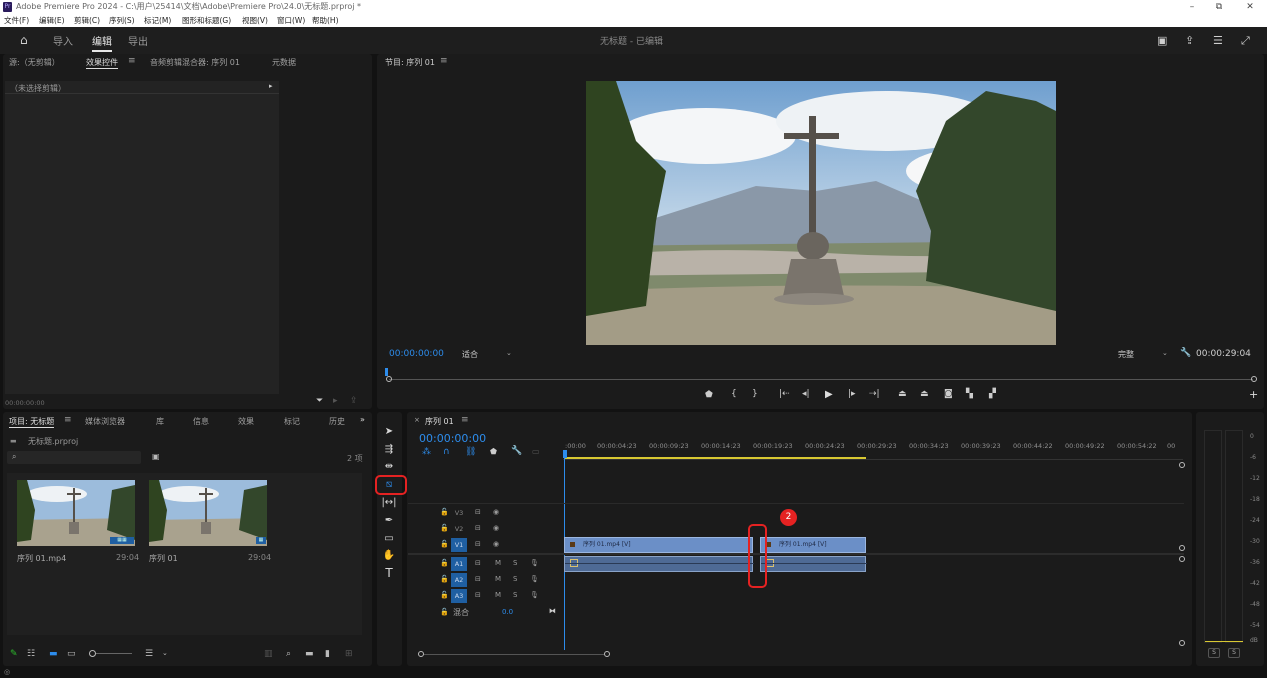 The width and height of the screenshot is (1267, 678). Describe the element at coordinates (389, 573) in the screenshot. I see `type-tool-icon: T` at that location.